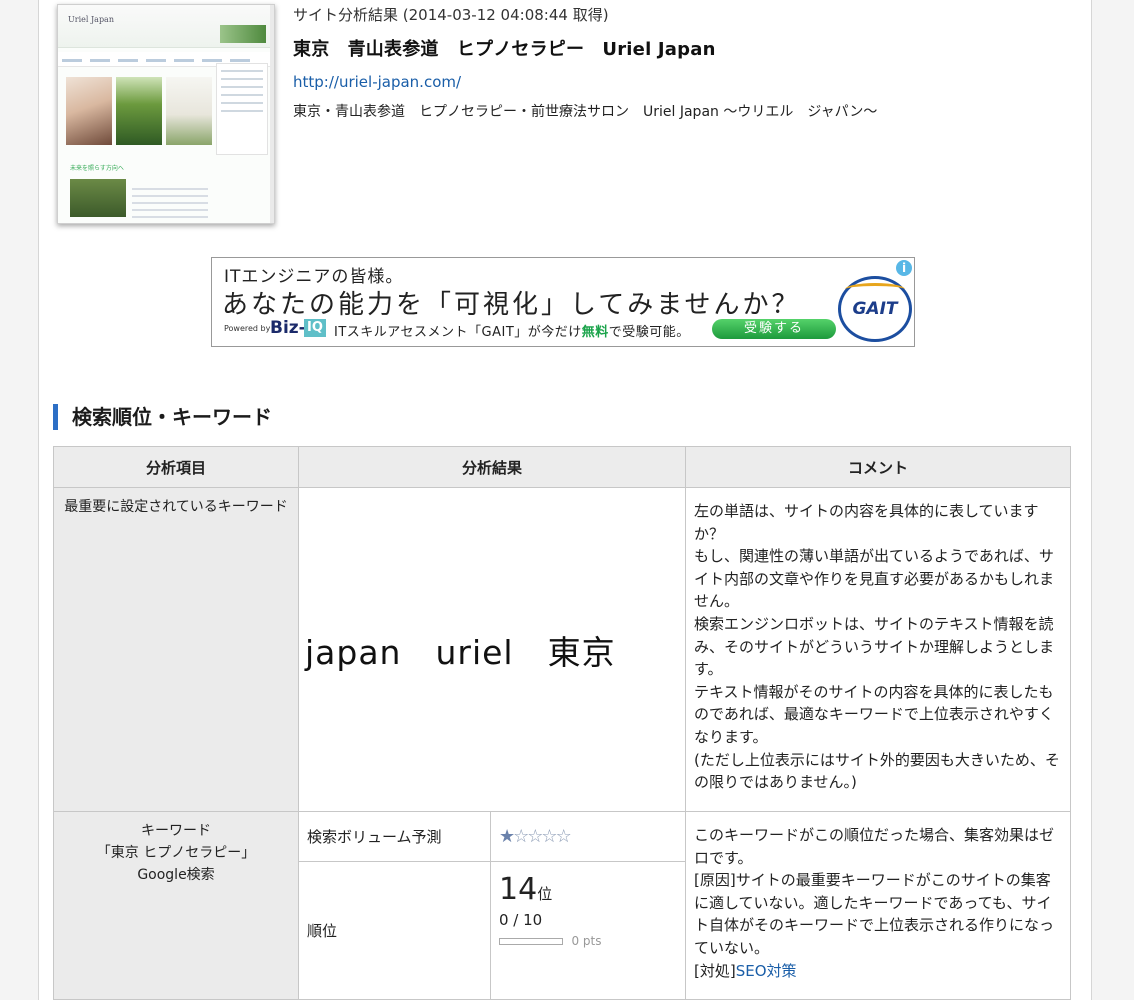 The image size is (1134, 1000). What do you see at coordinates (649, 332) in the screenshot?
I see `ad-line3-suffix: で受験可能。` at bounding box center [649, 332].